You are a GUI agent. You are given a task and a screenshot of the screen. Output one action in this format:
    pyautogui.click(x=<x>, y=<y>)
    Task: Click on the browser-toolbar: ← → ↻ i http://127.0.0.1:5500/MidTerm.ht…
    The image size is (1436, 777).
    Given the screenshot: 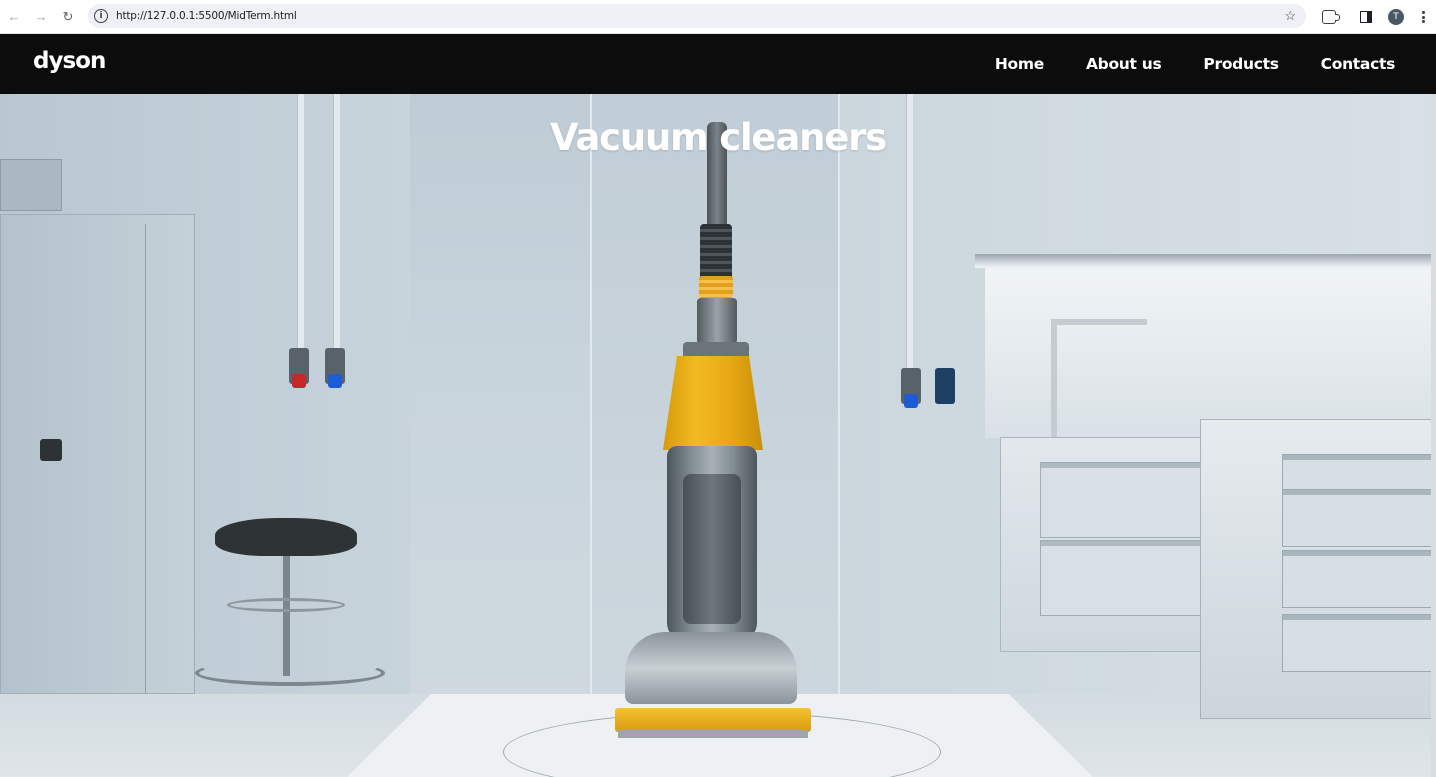 What is the action you would take?
    pyautogui.click(x=718, y=17)
    